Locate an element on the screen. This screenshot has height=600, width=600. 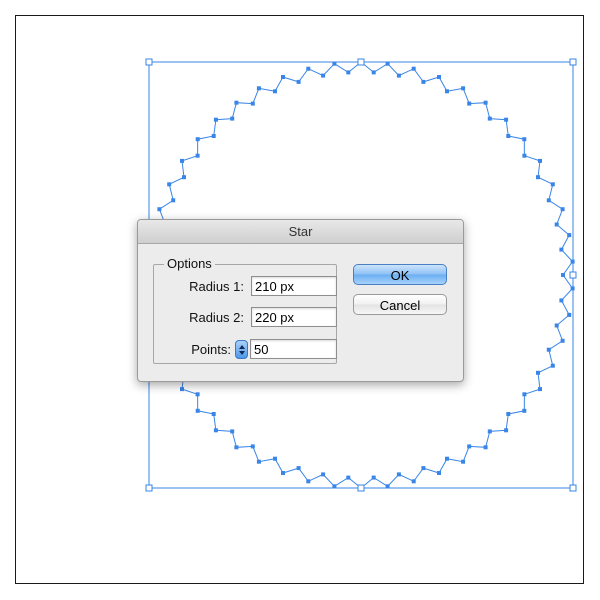
dialog-title: Star is located at coordinates (300, 232).